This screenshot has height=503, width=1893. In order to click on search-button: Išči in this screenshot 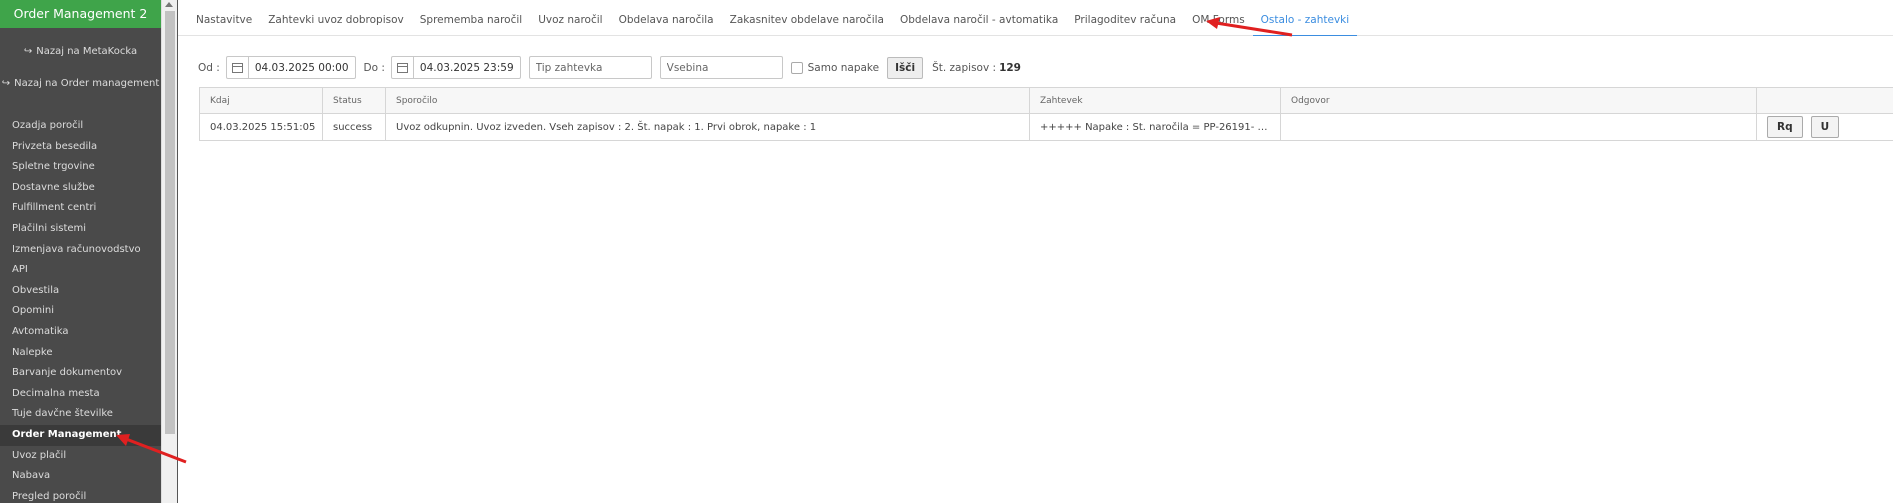, I will do `click(905, 67)`.